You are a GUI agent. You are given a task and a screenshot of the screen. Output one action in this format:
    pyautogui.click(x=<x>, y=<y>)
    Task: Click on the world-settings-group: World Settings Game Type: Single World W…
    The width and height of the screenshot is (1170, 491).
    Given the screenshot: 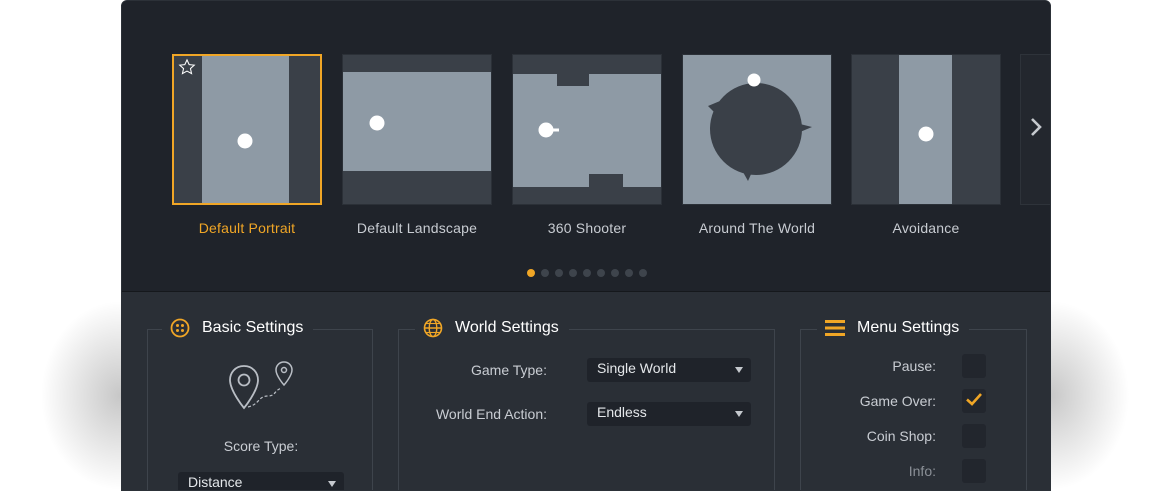 What is the action you would take?
    pyautogui.click(x=586, y=404)
    